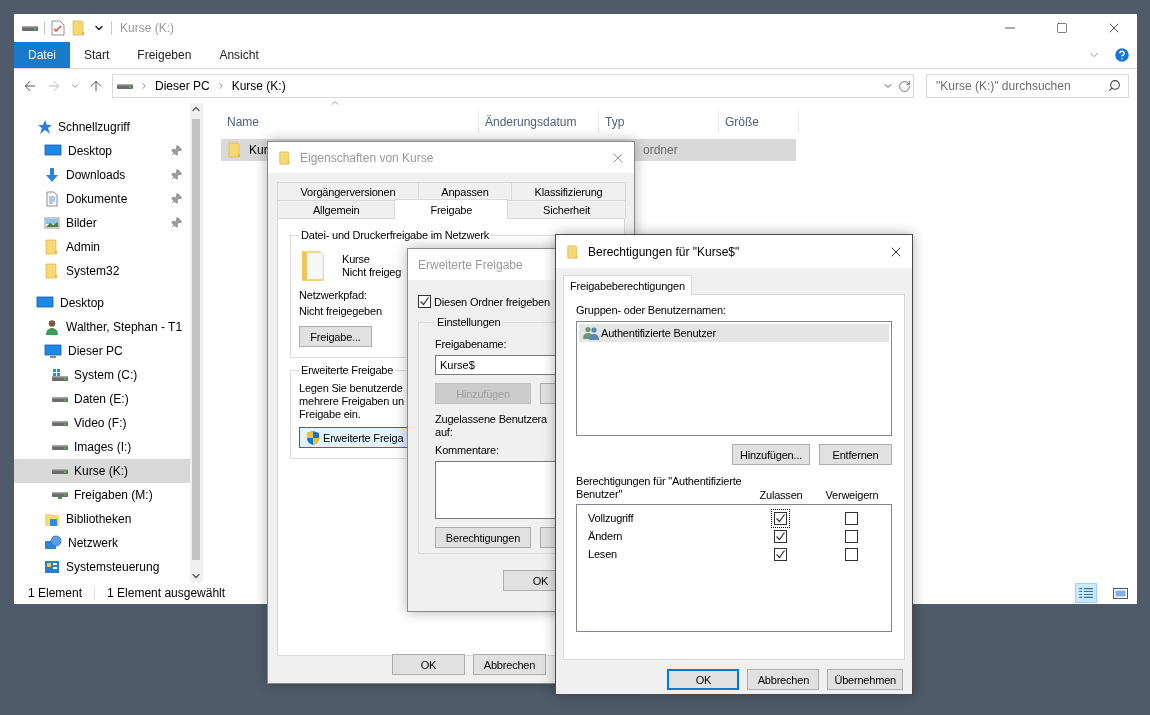 This screenshot has height=715, width=1150. I want to click on file-menu-tab: Datei, so click(42, 55).